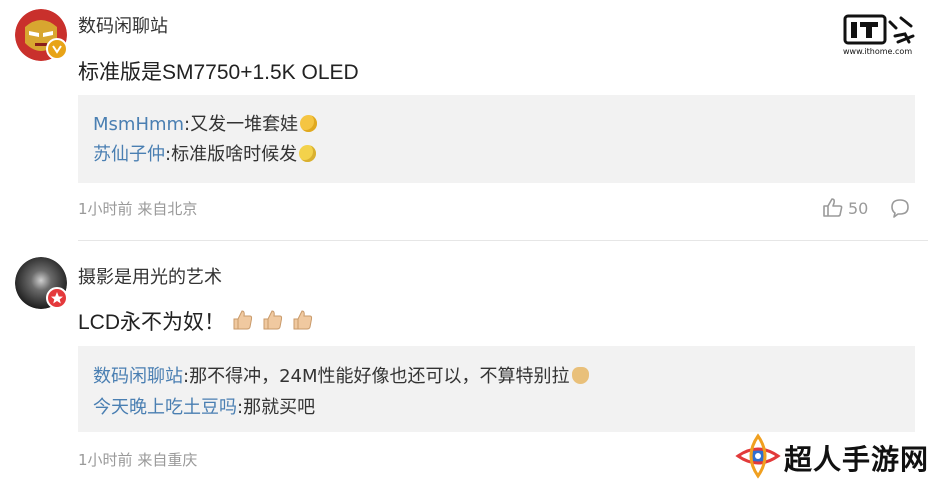 Image resolution: width=928 pixels, height=481 pixels. I want to click on thumbs-up-icon, so click(833, 207).